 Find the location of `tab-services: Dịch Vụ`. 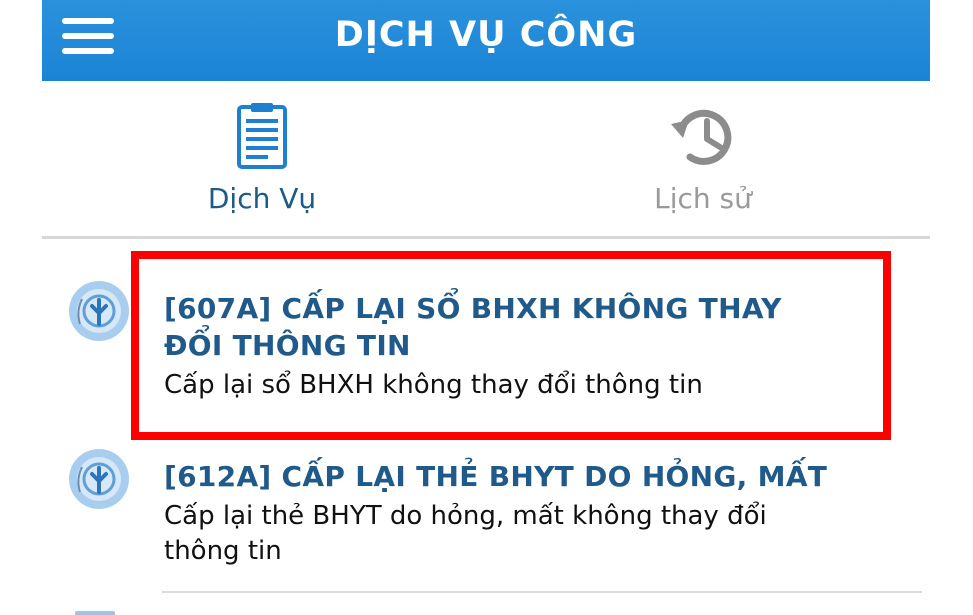

tab-services: Dịch Vụ is located at coordinates (262, 160).